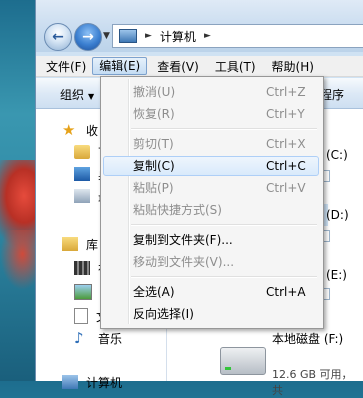  What do you see at coordinates (211, 292) in the screenshot?
I see `menu-select-all: 全选(A) Ctrl+A` at bounding box center [211, 292].